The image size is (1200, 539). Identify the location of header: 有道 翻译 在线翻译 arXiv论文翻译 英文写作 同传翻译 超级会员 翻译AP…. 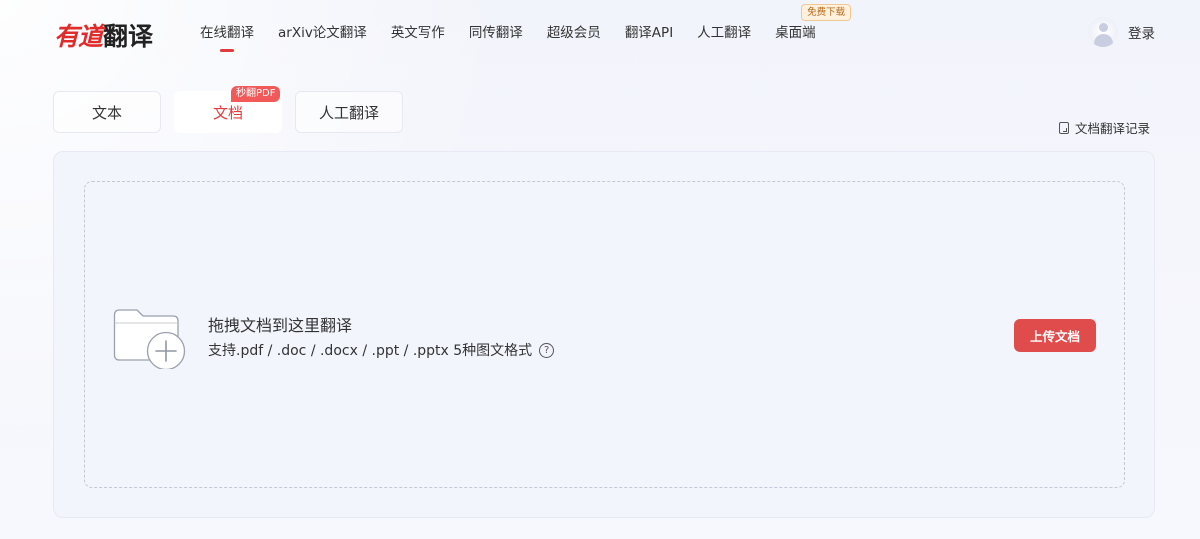
(600, 35).